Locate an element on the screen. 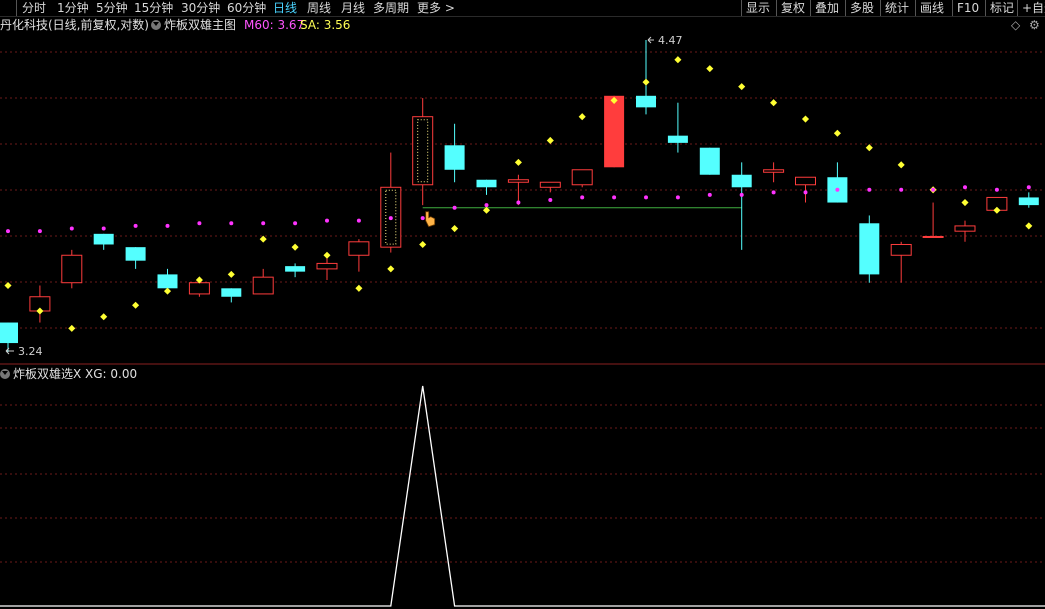 The width and height of the screenshot is (1045, 609). low-arrow is located at coordinates (9, 351).